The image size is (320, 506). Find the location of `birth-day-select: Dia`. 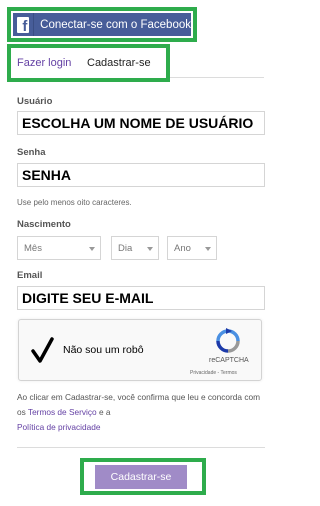

birth-day-select: Dia is located at coordinates (135, 248).